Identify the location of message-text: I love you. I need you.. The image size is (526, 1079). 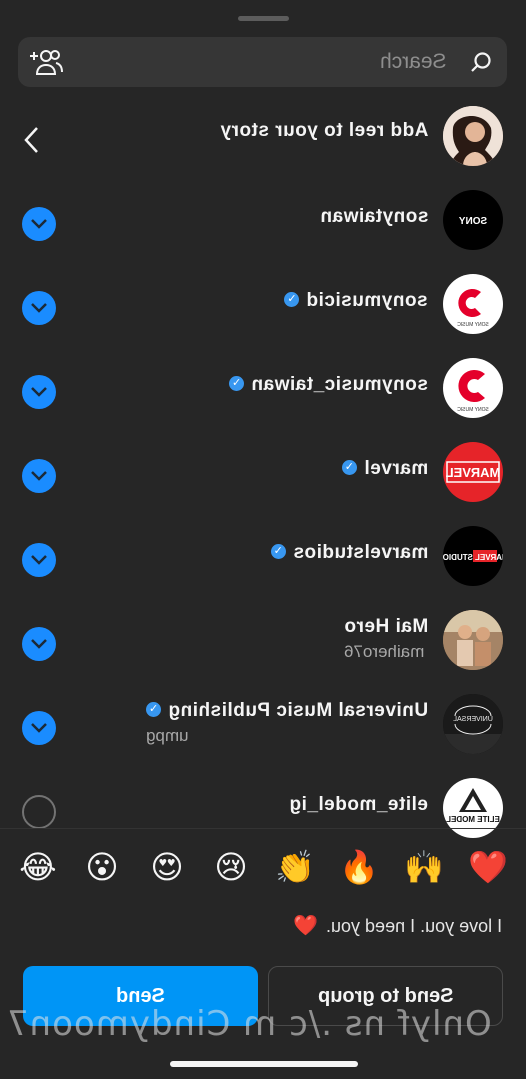
(413, 926).